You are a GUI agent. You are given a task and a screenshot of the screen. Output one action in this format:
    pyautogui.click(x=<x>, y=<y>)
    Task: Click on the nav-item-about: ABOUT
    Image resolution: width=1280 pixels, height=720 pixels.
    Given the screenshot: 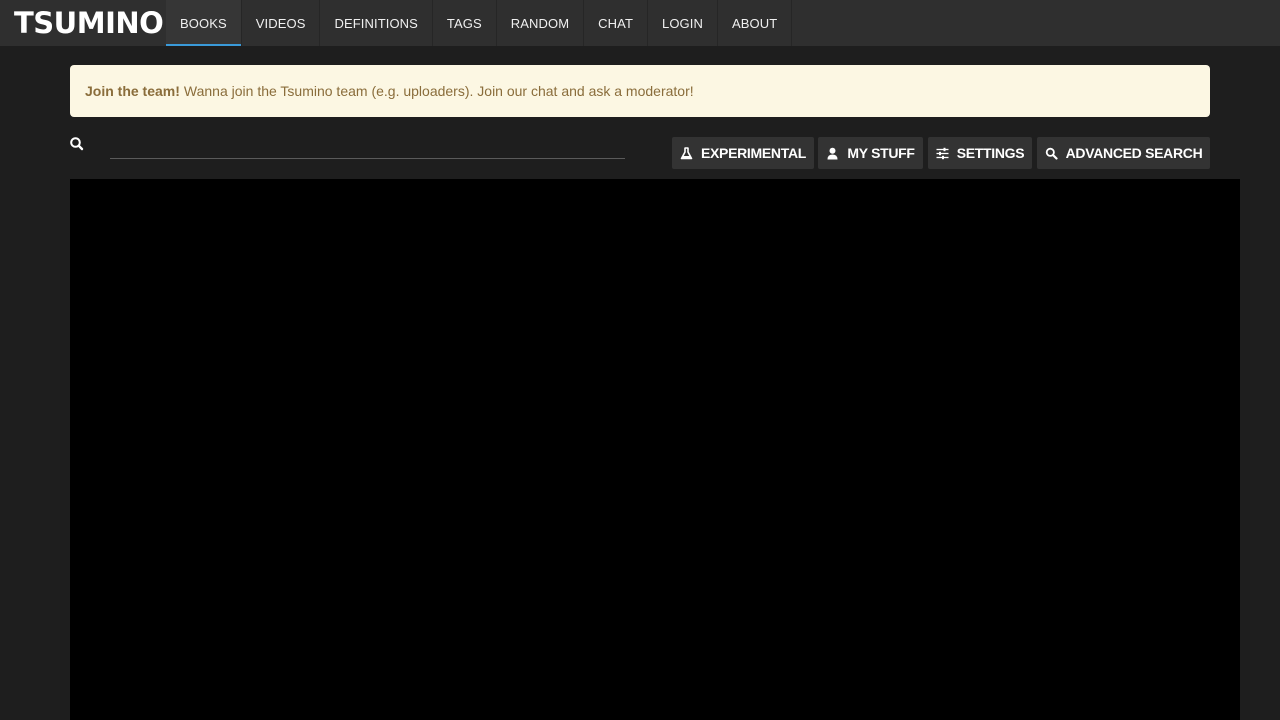 What is the action you would take?
    pyautogui.click(x=755, y=23)
    